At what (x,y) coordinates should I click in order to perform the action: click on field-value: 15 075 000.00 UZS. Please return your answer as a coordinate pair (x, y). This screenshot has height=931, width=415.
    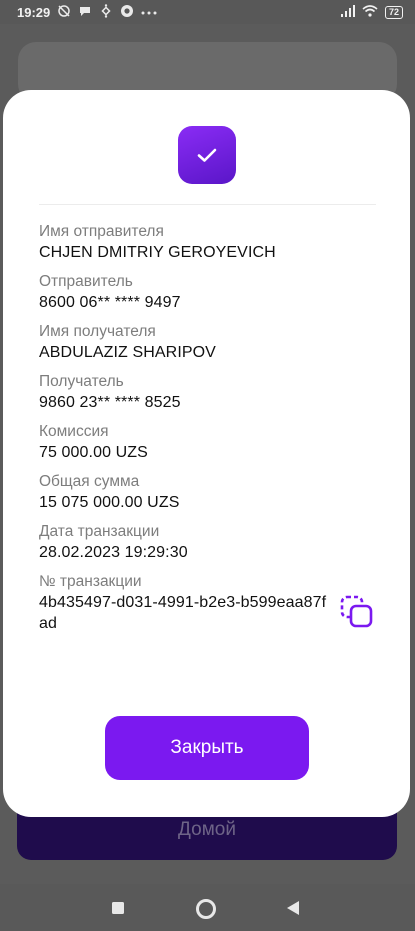
    Looking at the image, I should click on (109, 502).